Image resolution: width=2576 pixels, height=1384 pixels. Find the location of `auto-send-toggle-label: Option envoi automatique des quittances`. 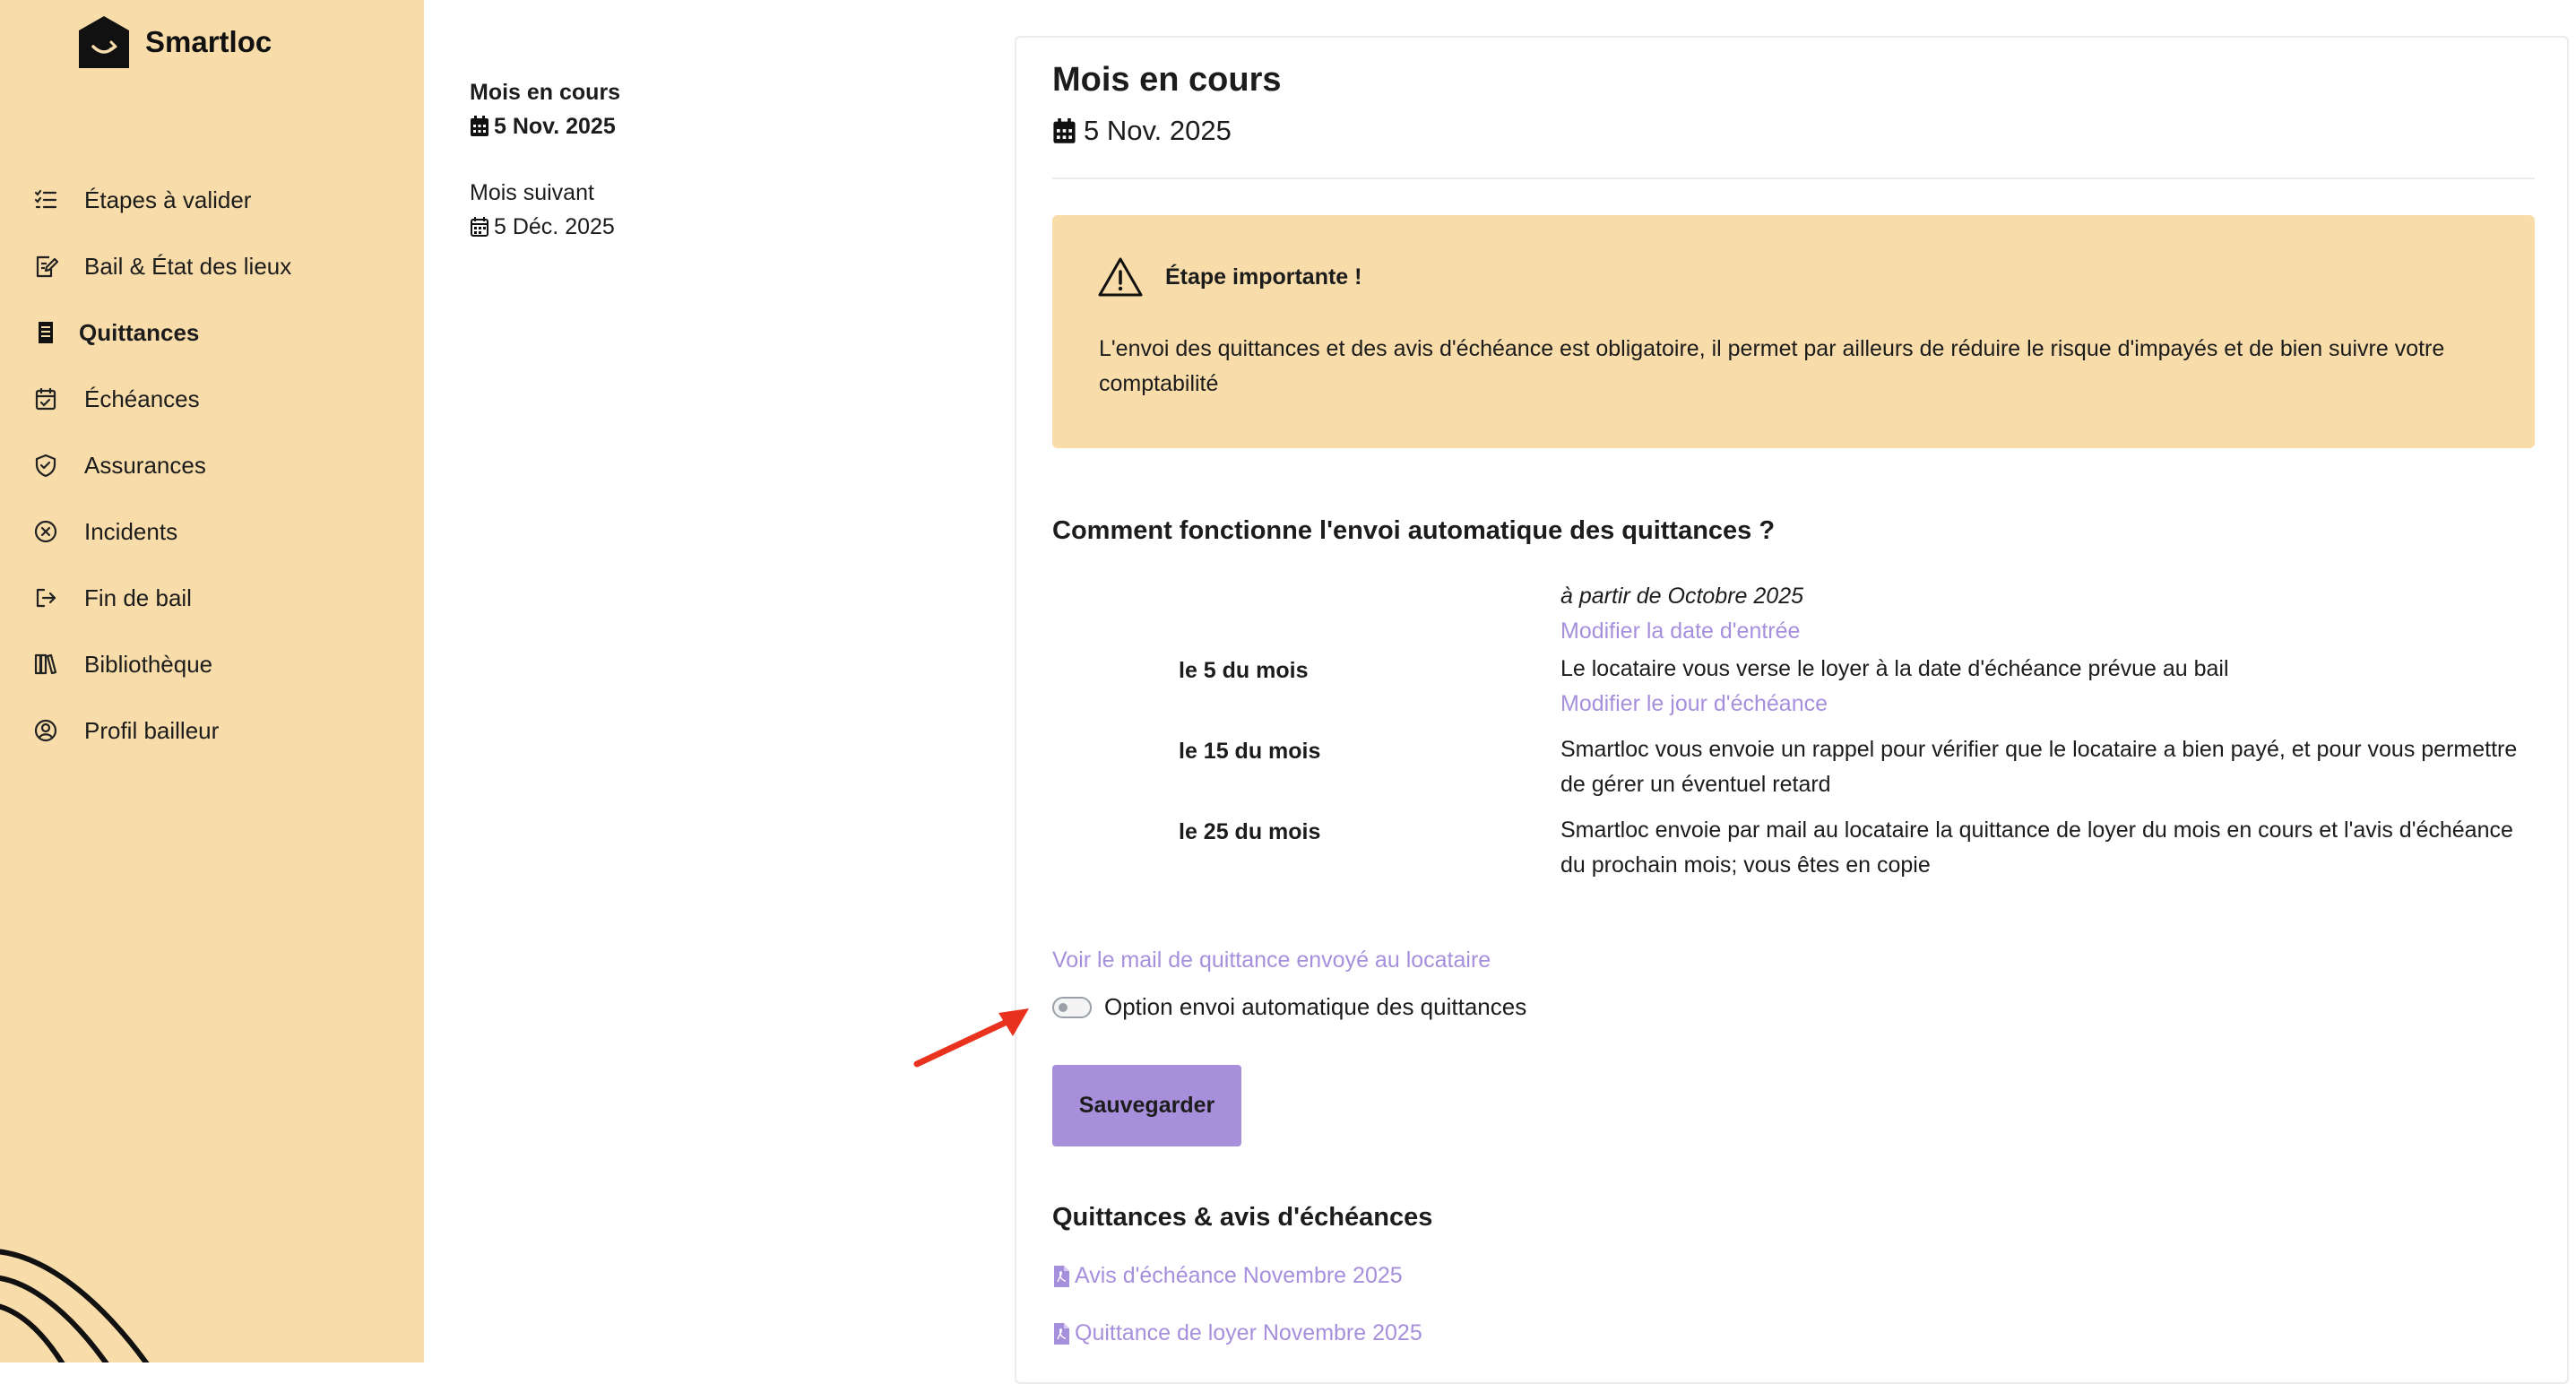

auto-send-toggle-label: Option envoi automatique des quittances is located at coordinates (1315, 1007).